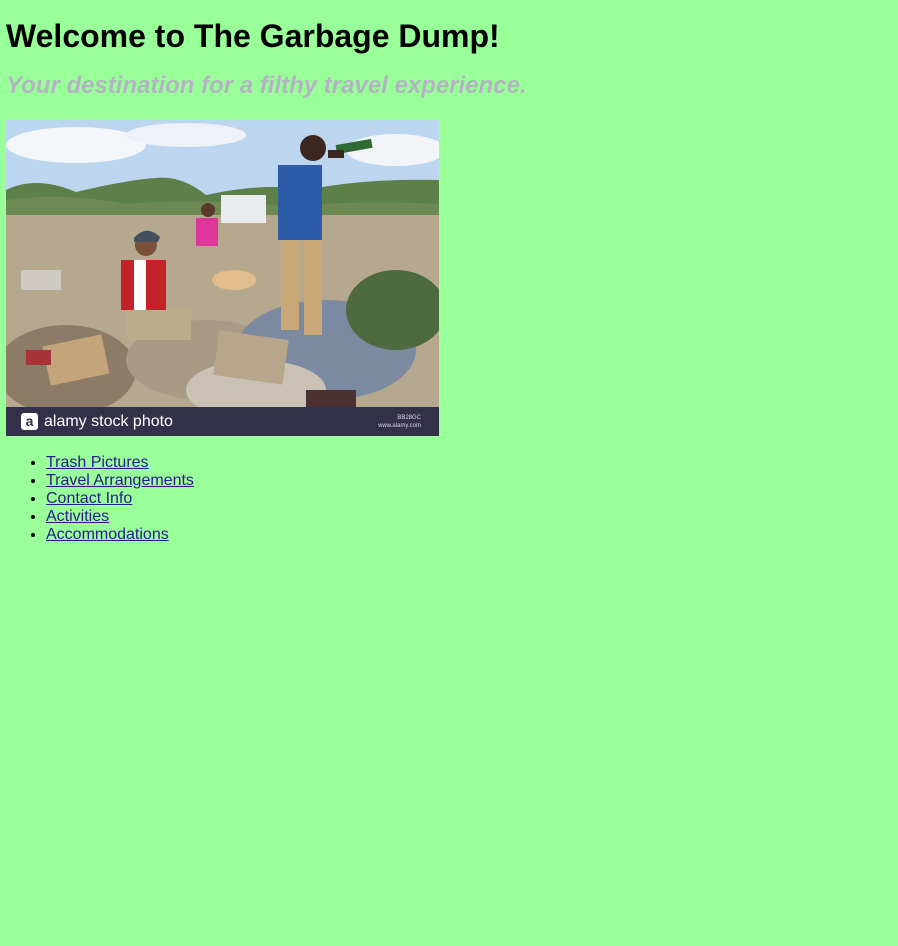 This screenshot has width=898, height=946. I want to click on nav-link-travel-arrangements: Travel Arrangements, so click(120, 480).